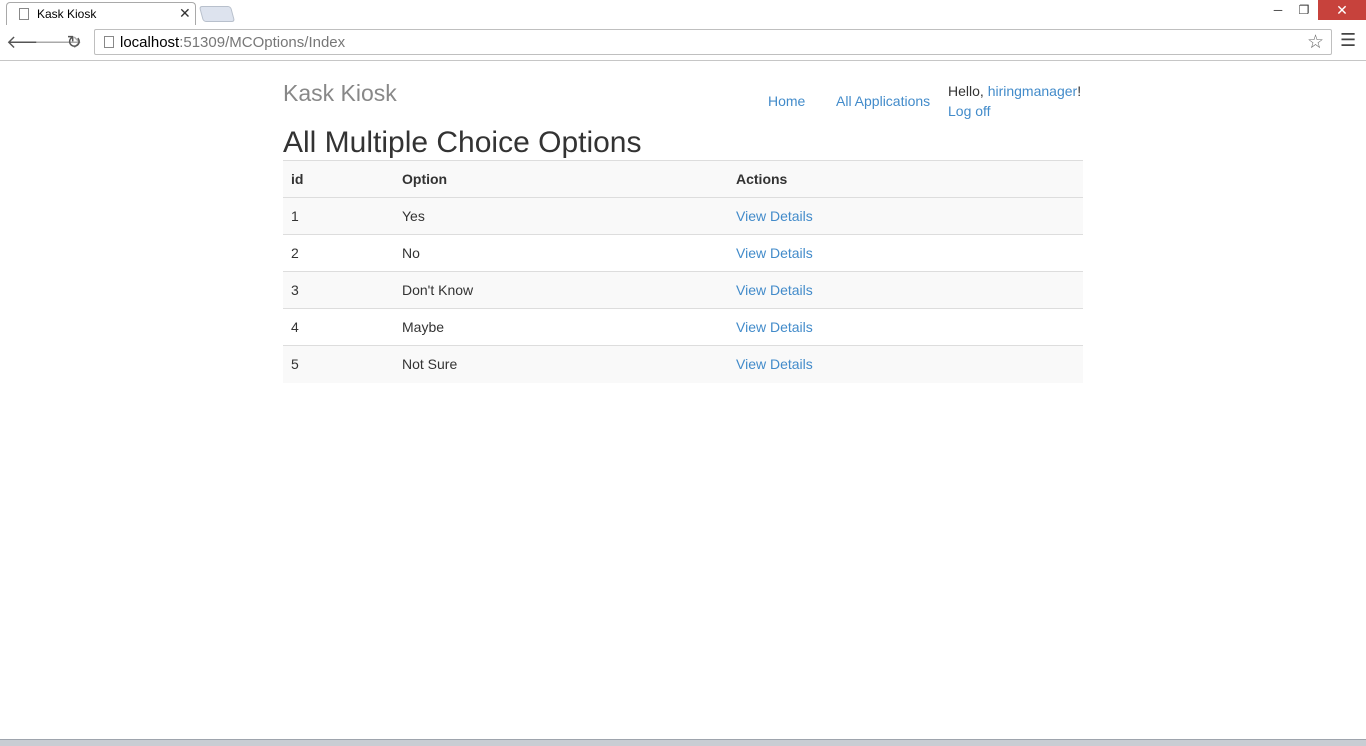 This screenshot has height=746, width=1366. What do you see at coordinates (109, 42) in the screenshot?
I see `page-icon` at bounding box center [109, 42].